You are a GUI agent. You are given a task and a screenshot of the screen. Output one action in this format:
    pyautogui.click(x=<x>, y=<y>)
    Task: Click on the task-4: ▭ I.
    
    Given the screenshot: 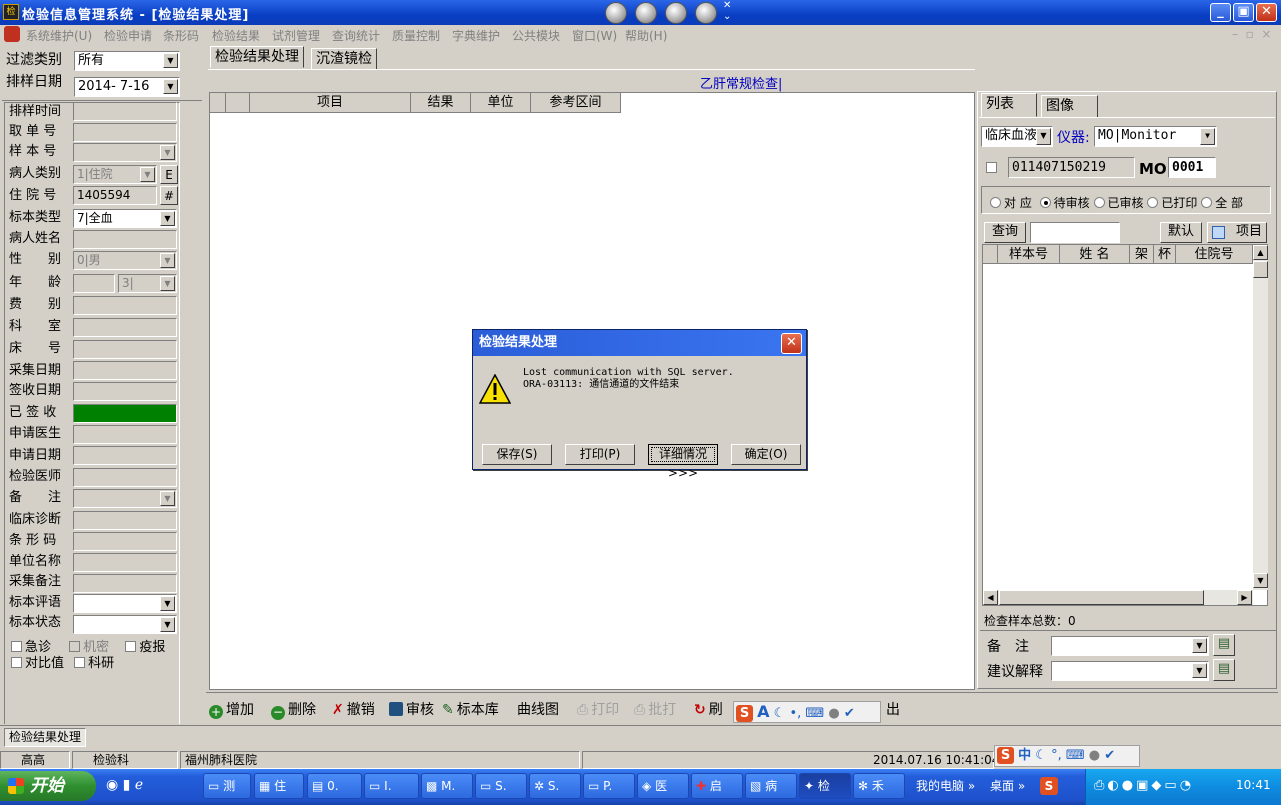 What is the action you would take?
    pyautogui.click(x=391, y=786)
    